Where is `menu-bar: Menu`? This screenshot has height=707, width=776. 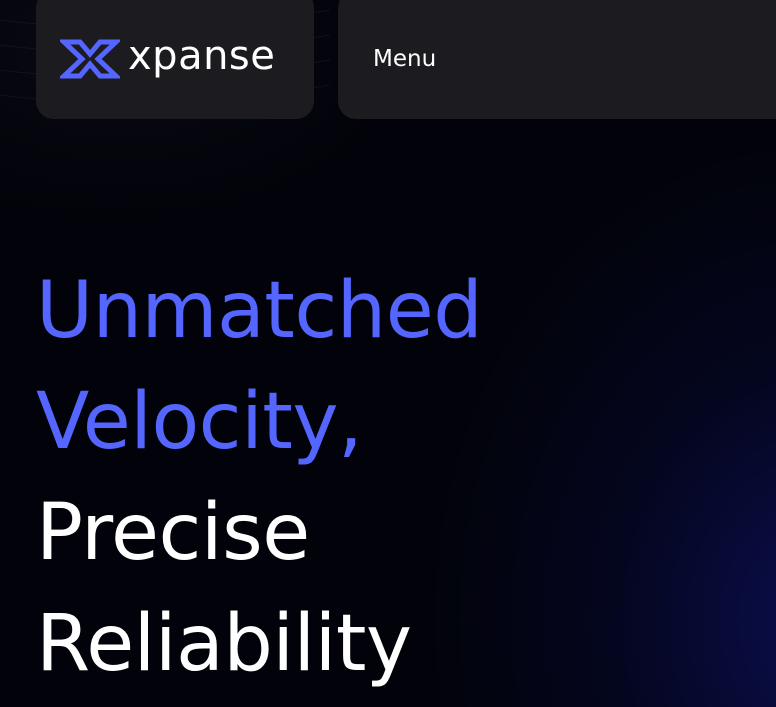 menu-bar: Menu is located at coordinates (557, 59).